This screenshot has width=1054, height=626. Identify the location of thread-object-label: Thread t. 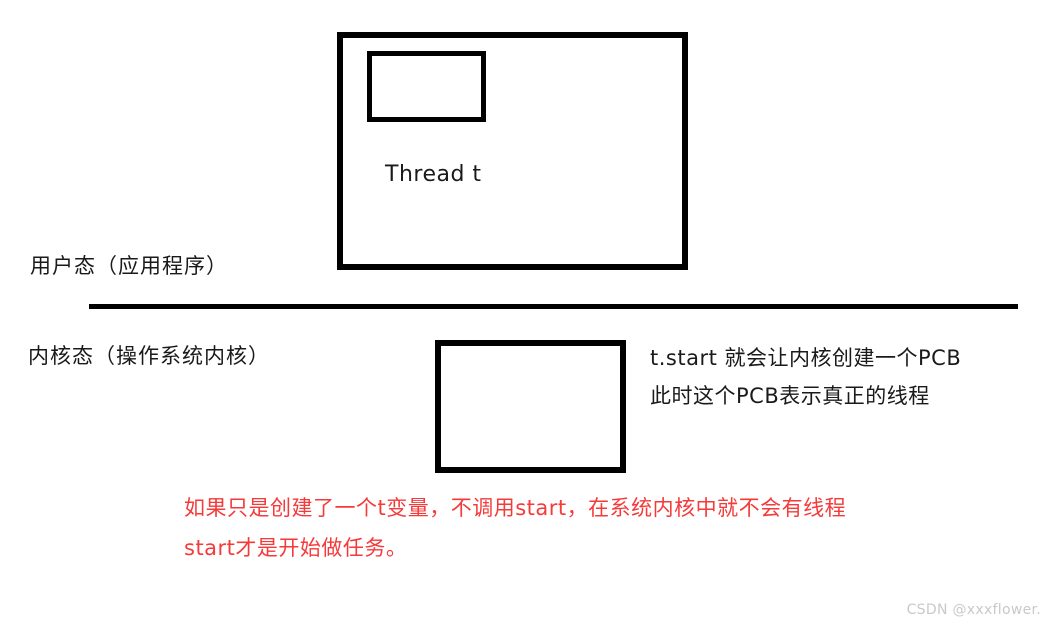
(433, 174).